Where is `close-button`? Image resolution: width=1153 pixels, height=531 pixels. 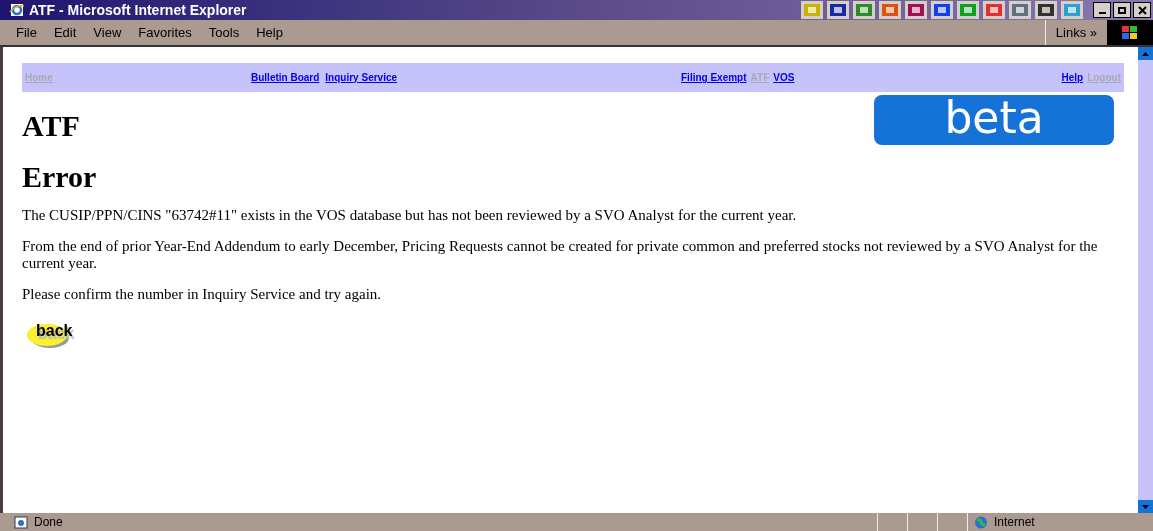 close-button is located at coordinates (1142, 10).